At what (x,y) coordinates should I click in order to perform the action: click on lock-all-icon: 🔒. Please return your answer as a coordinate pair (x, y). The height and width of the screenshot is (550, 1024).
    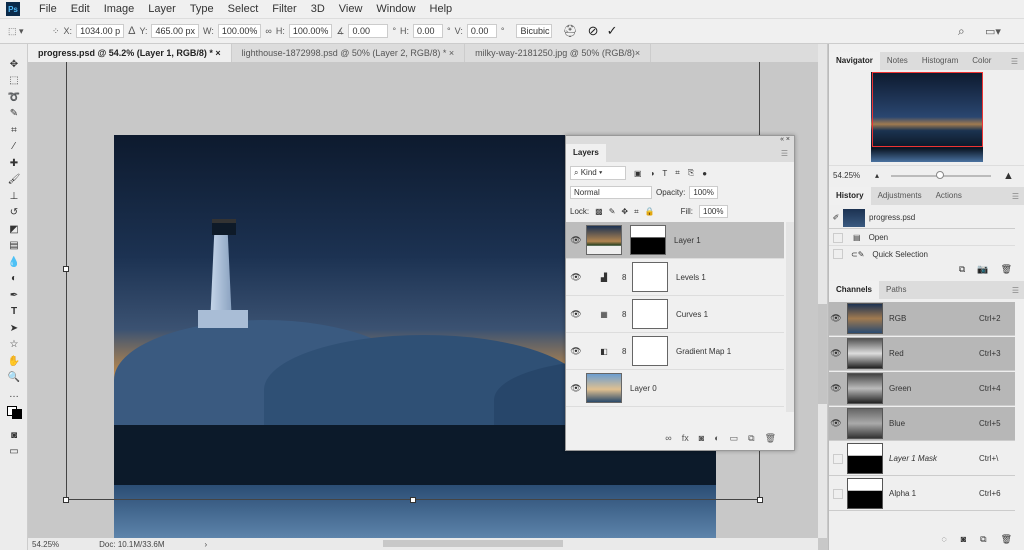
    Looking at the image, I should click on (650, 211).